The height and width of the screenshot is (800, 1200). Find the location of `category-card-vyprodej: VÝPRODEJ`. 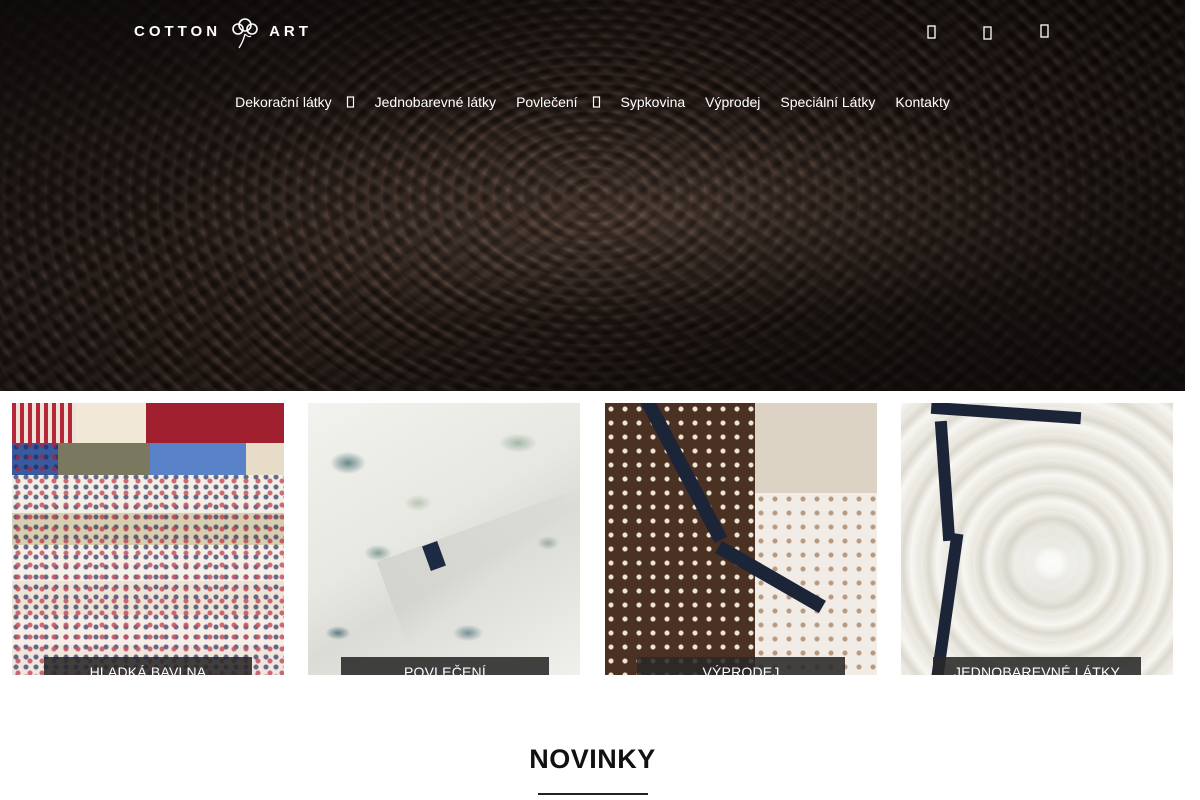

category-card-vyprodej: VÝPRODEJ is located at coordinates (741, 539).